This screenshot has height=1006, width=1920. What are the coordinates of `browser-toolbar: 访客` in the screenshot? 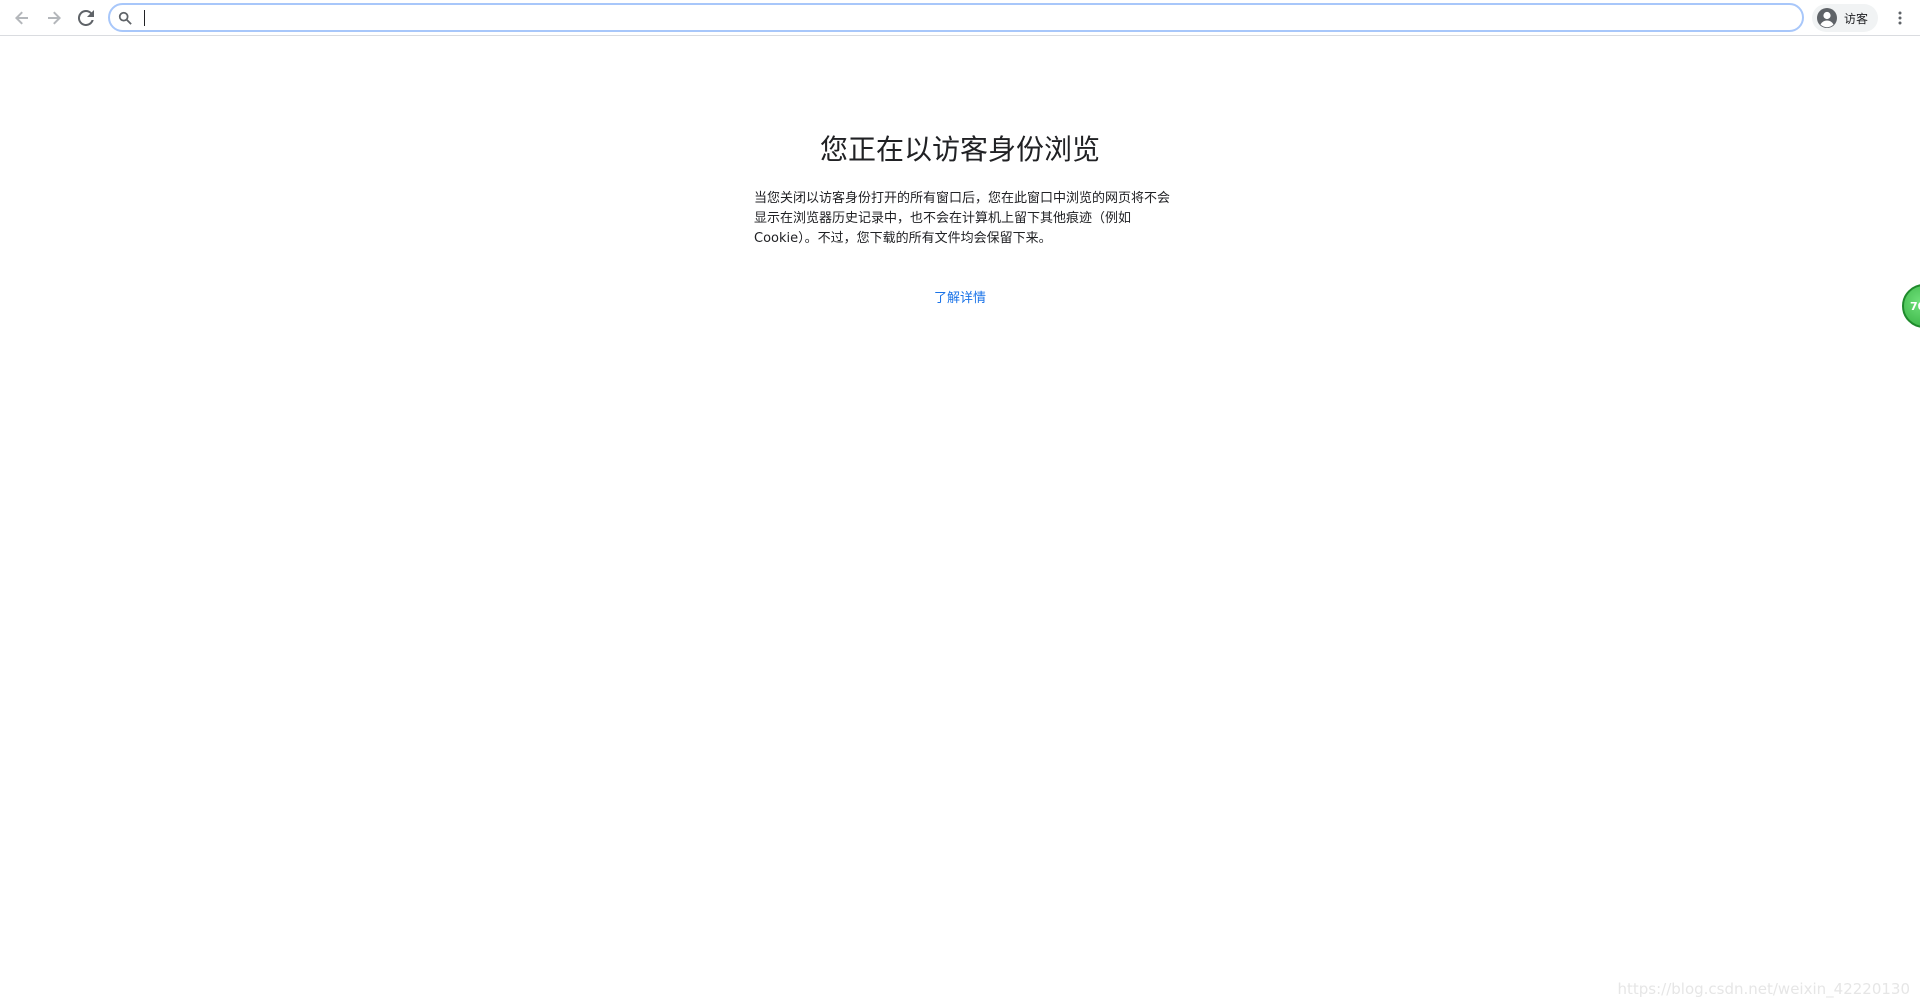 It's located at (960, 18).